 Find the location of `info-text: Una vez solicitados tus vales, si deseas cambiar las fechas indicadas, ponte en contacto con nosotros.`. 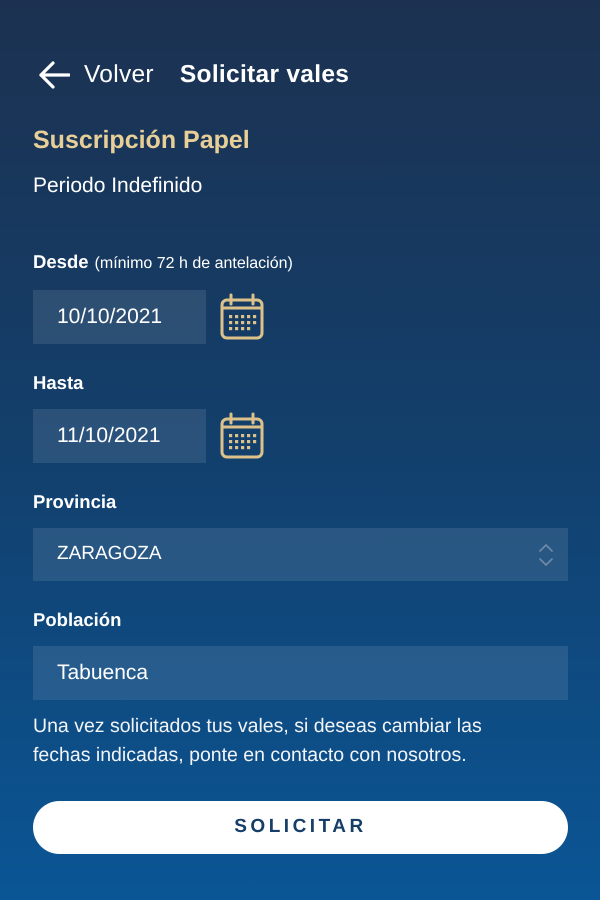

info-text: Una vez solicitados tus vales, si deseas cambiar las fechas indicadas, ponte en contacto con nosotros. is located at coordinates (258, 741).